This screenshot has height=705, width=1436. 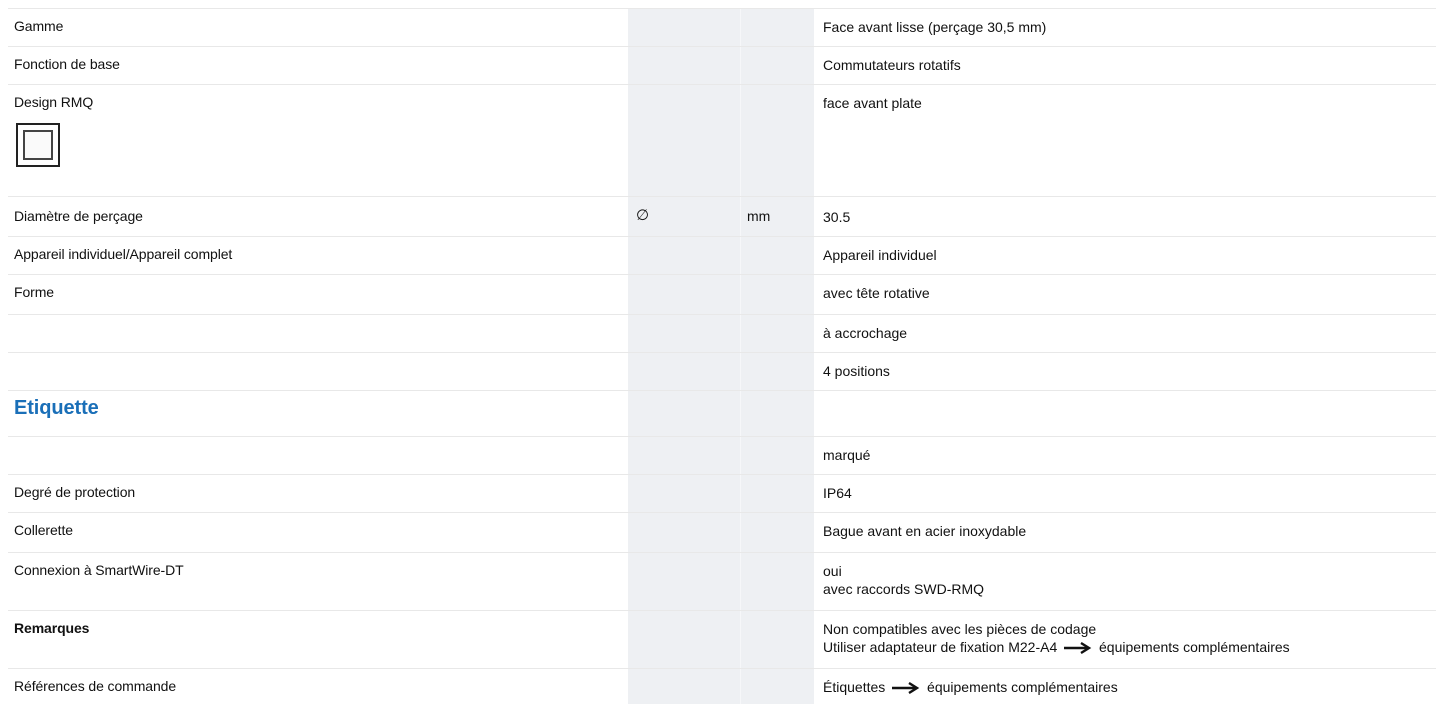 I want to click on row-value: à accrochage, so click(x=865, y=333).